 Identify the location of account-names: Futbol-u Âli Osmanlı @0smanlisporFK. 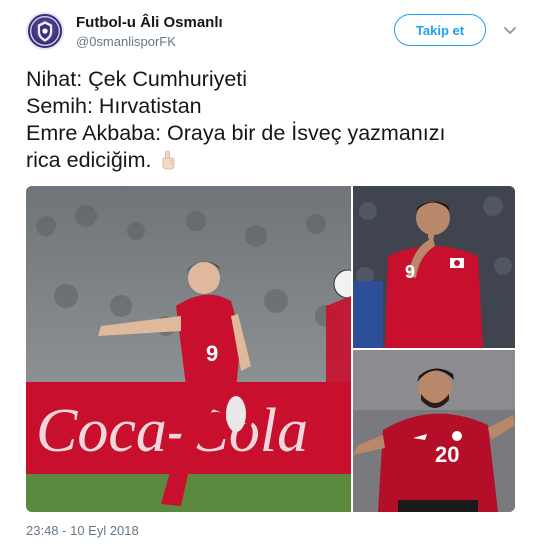
(149, 31).